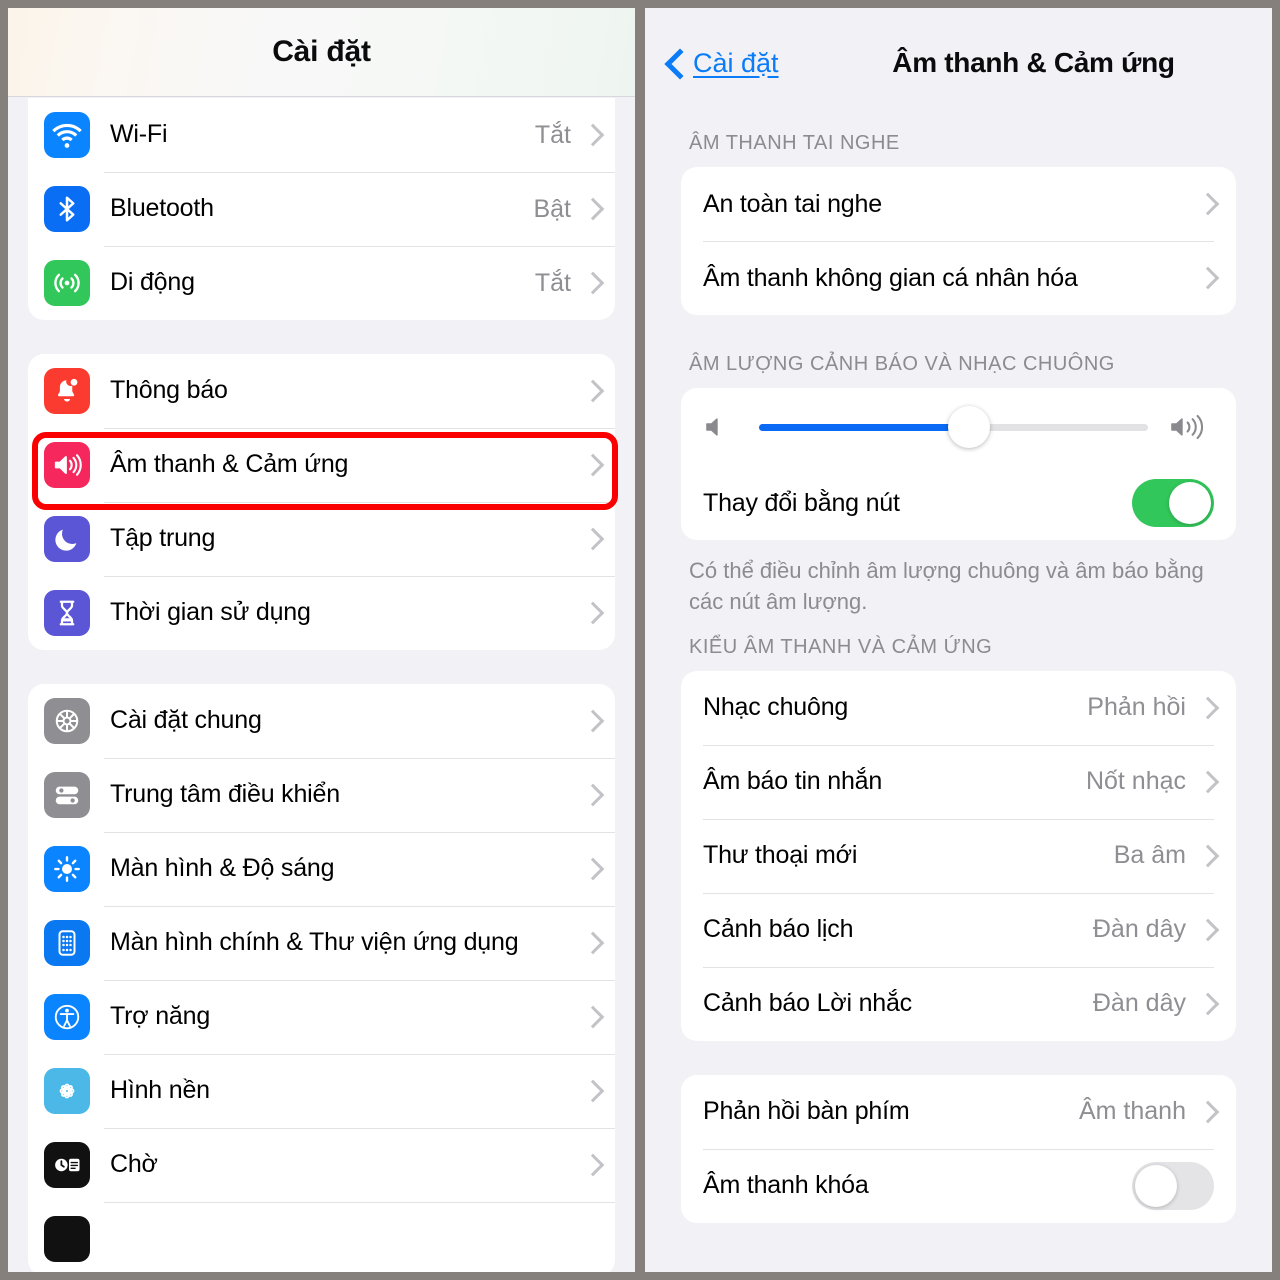 The height and width of the screenshot is (1280, 1280). I want to click on bluetooth-icon, so click(67, 209).